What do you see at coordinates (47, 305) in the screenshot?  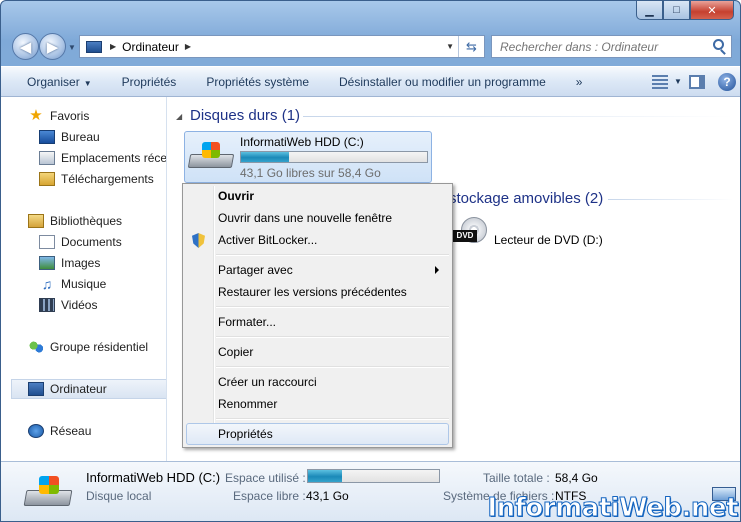 I see `videos-icon` at bounding box center [47, 305].